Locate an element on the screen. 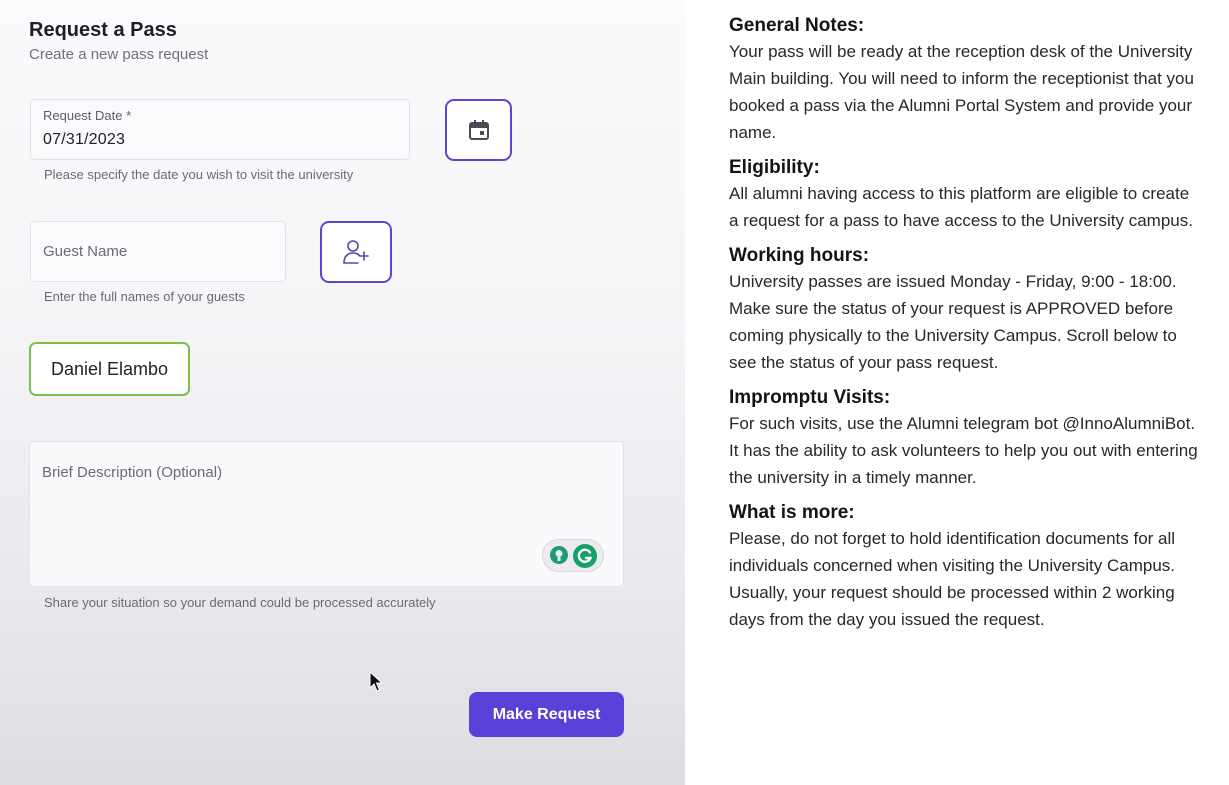 This screenshot has width=1229, height=785. calendar-icon is located at coordinates (478, 130).